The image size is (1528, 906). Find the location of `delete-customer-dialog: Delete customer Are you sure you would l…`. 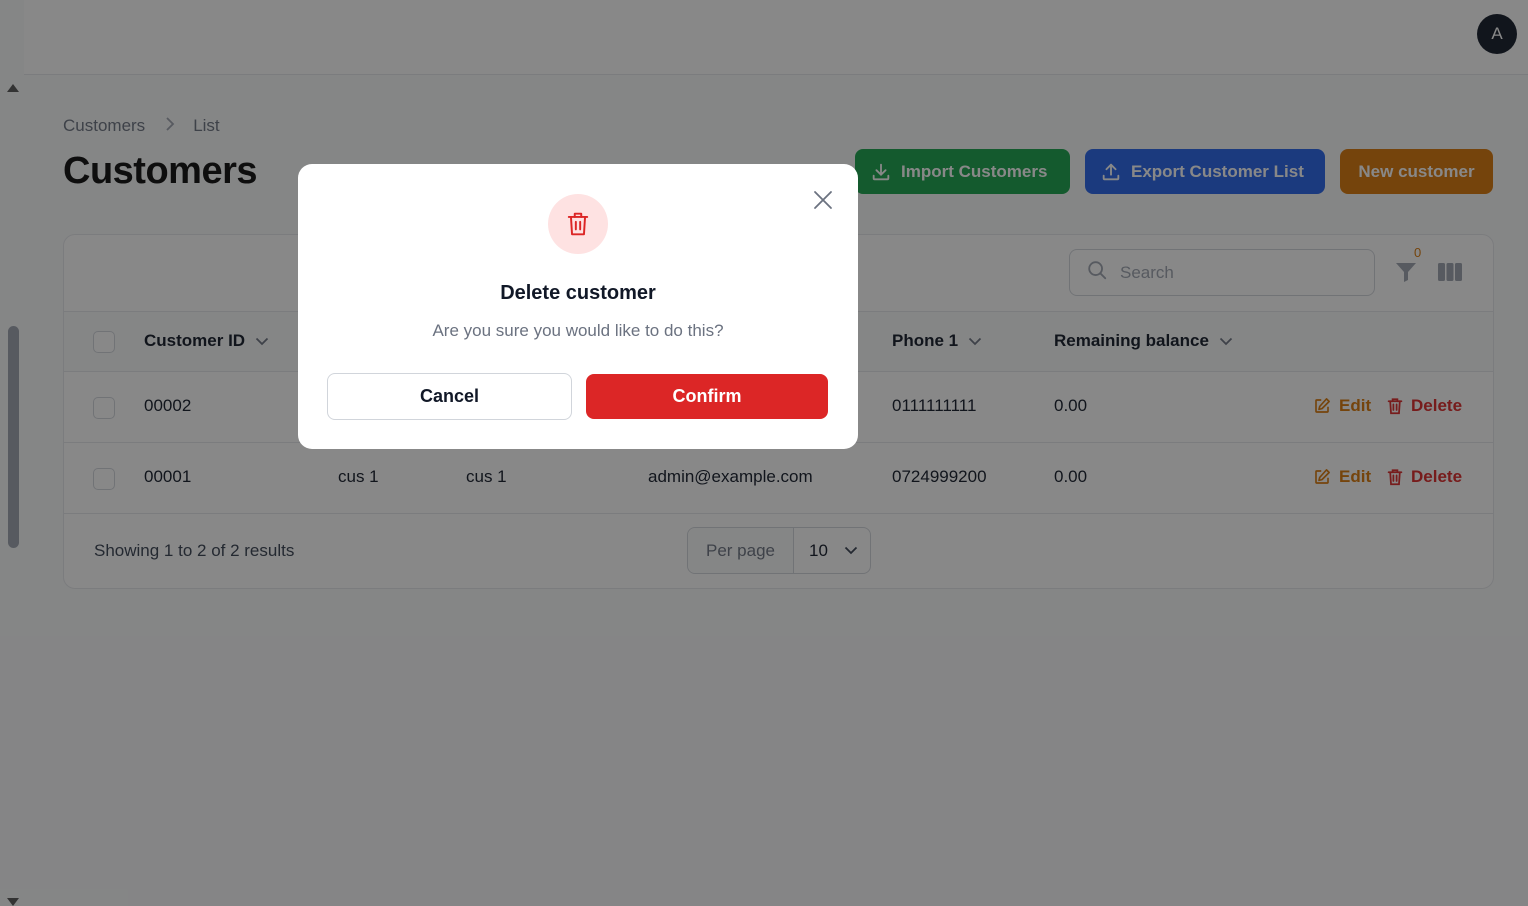

delete-customer-dialog: Delete customer Are you sure you would l… is located at coordinates (578, 306).